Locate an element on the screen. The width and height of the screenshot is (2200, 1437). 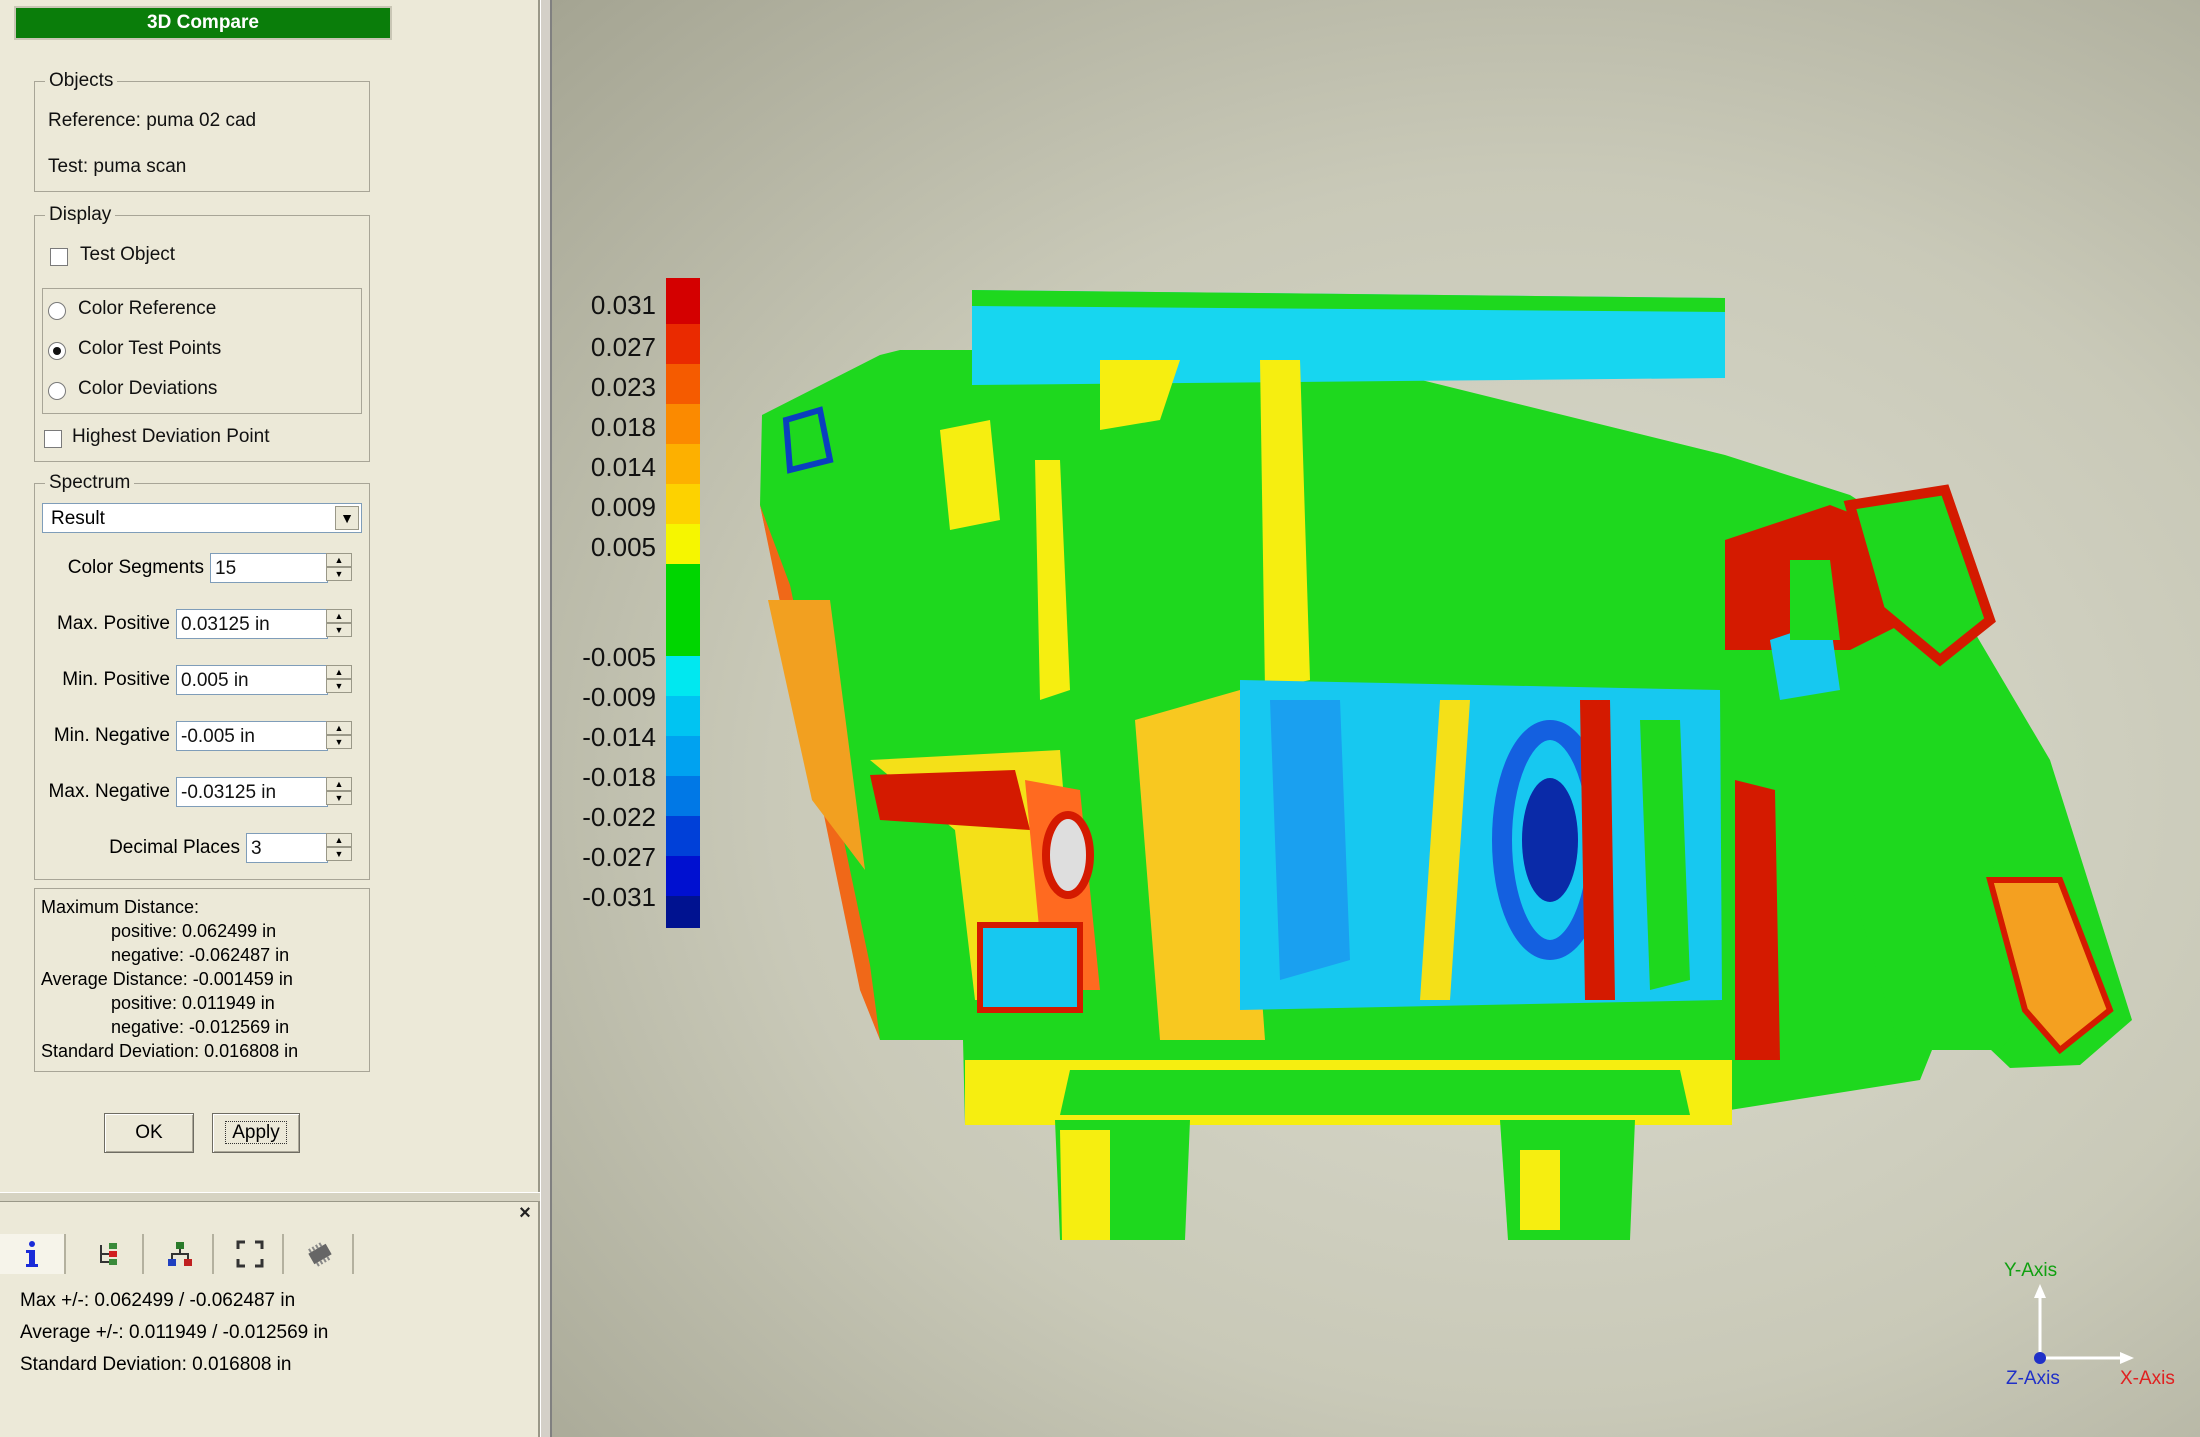
max-negative-row: Max. Negative -0.03125 in ▲ ▼ is located at coordinates (180, 792).